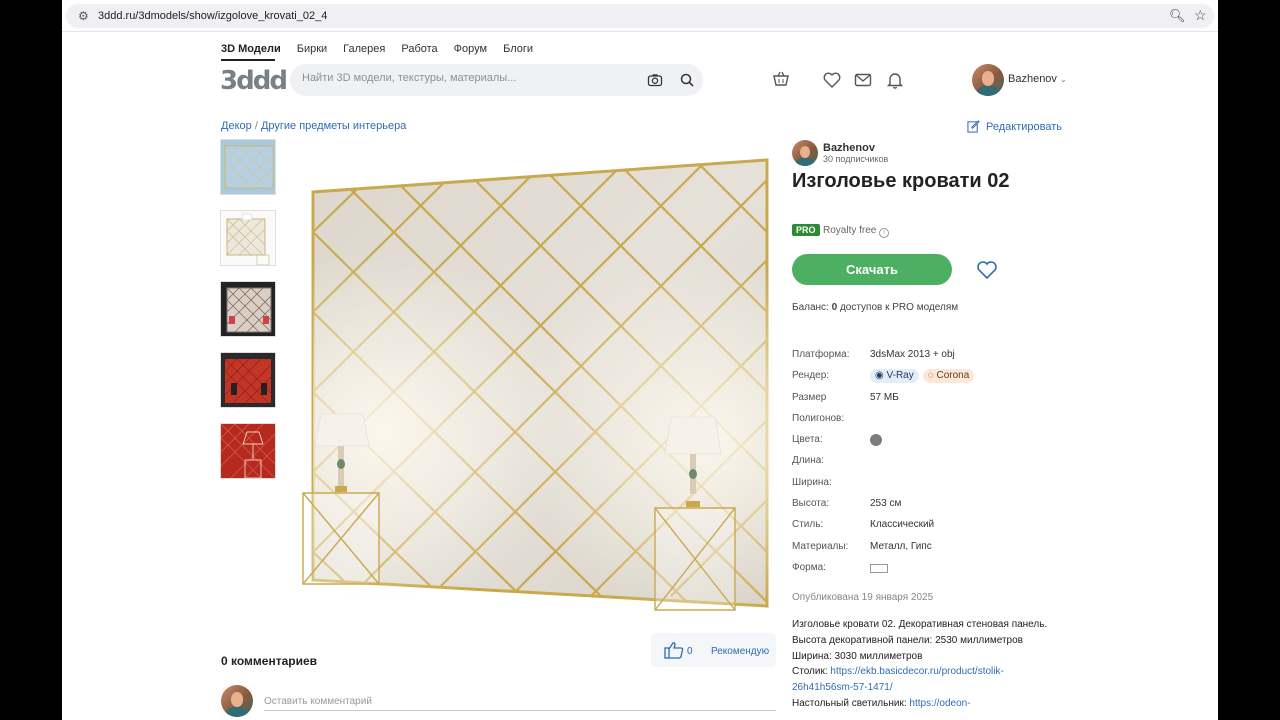 This screenshot has width=1280, height=720. What do you see at coordinates (419, 50) in the screenshot?
I see `nav-jobs: Работа` at bounding box center [419, 50].